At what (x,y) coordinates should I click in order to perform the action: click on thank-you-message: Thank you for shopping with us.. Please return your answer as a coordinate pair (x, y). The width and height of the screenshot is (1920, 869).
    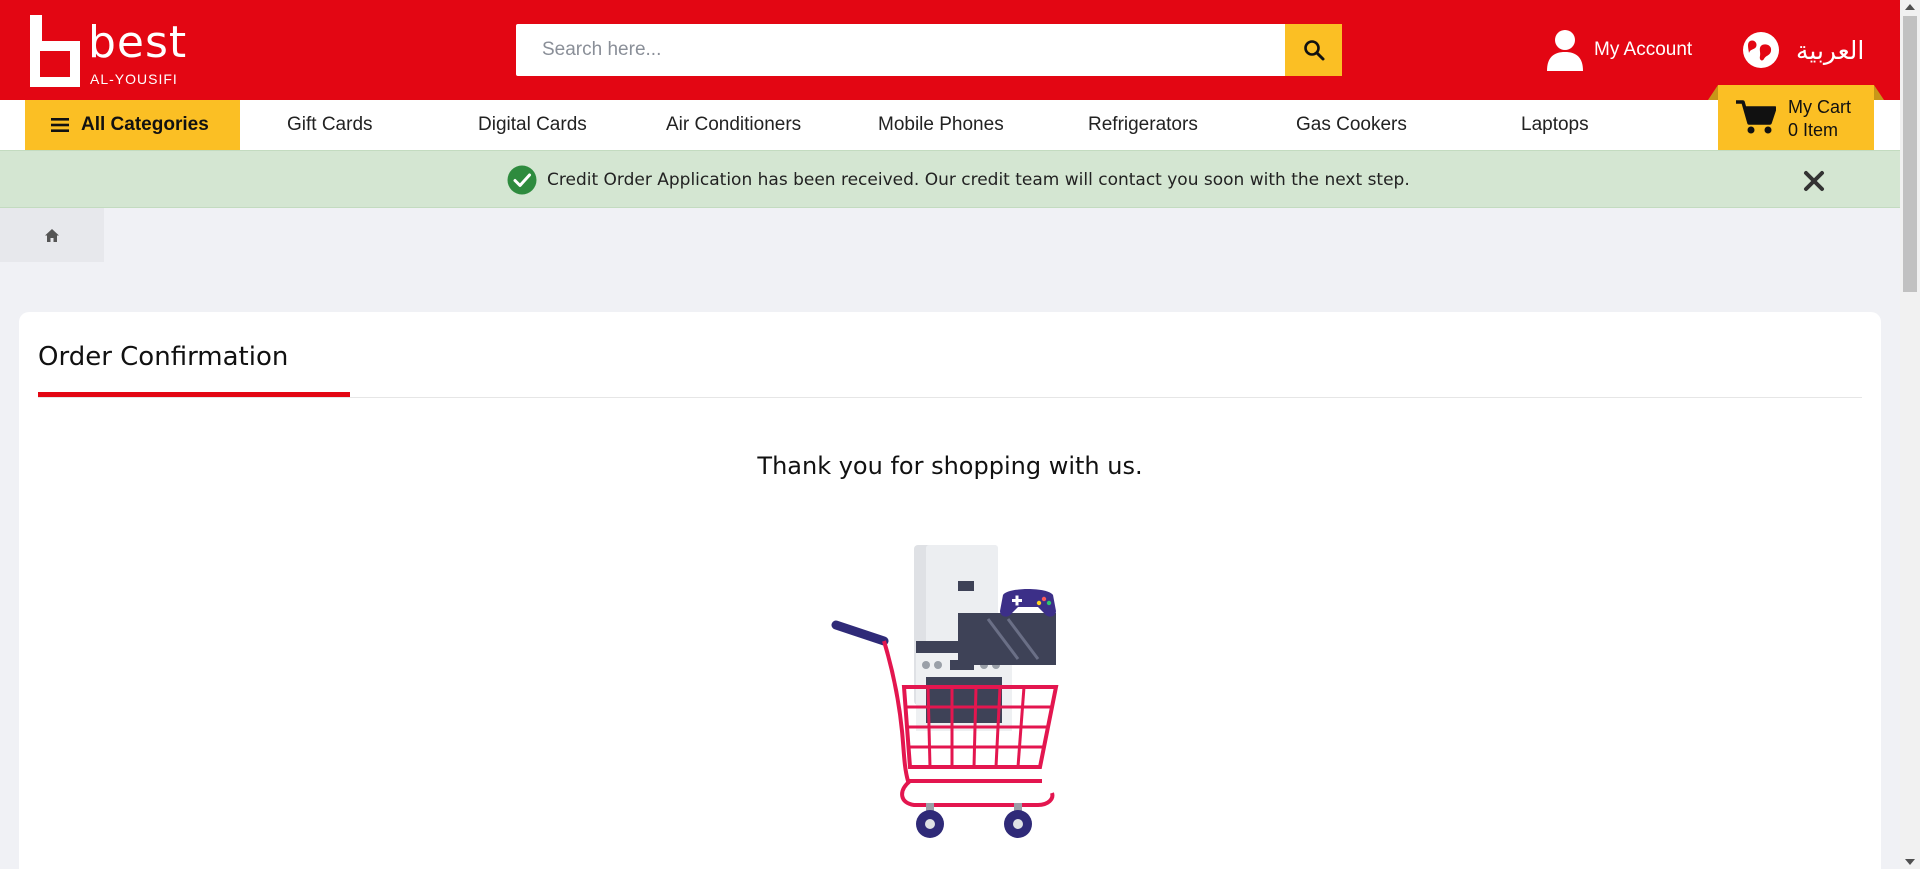
    Looking at the image, I should click on (950, 466).